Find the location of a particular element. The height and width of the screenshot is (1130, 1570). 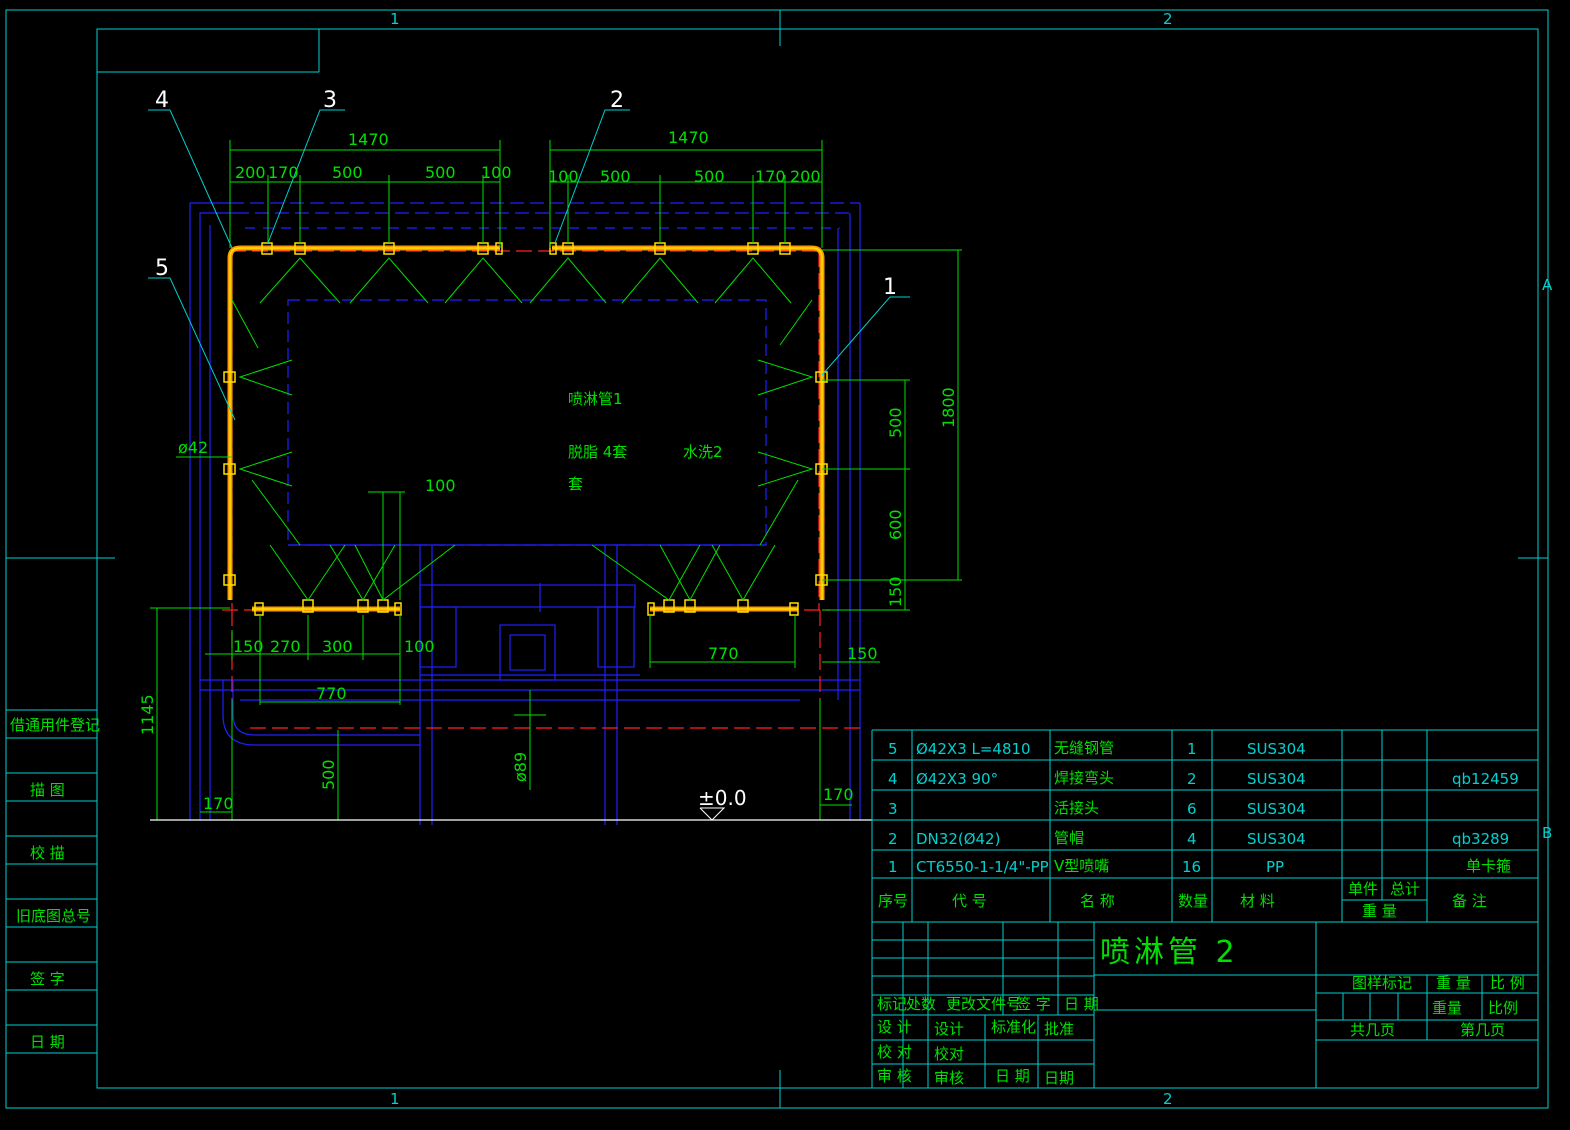

bom-qty: 1 is located at coordinates (1192, 749).